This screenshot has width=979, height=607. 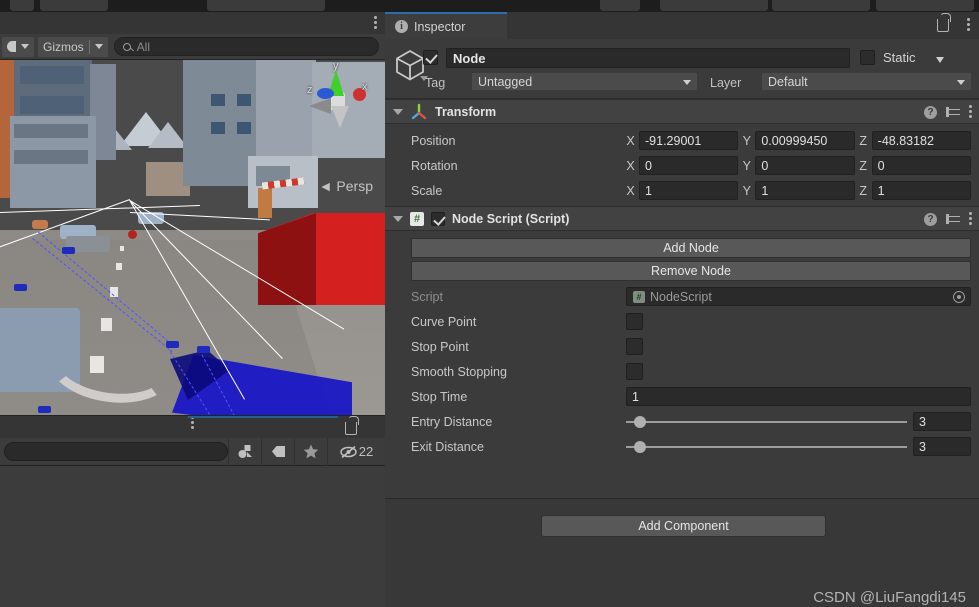 What do you see at coordinates (922, 446) in the screenshot?
I see `exit-distance-value: 3` at bounding box center [922, 446].